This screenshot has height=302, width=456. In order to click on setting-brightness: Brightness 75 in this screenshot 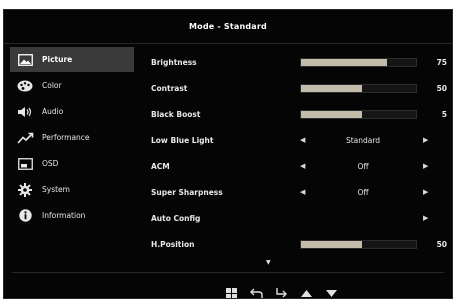, I will do `click(299, 62)`.